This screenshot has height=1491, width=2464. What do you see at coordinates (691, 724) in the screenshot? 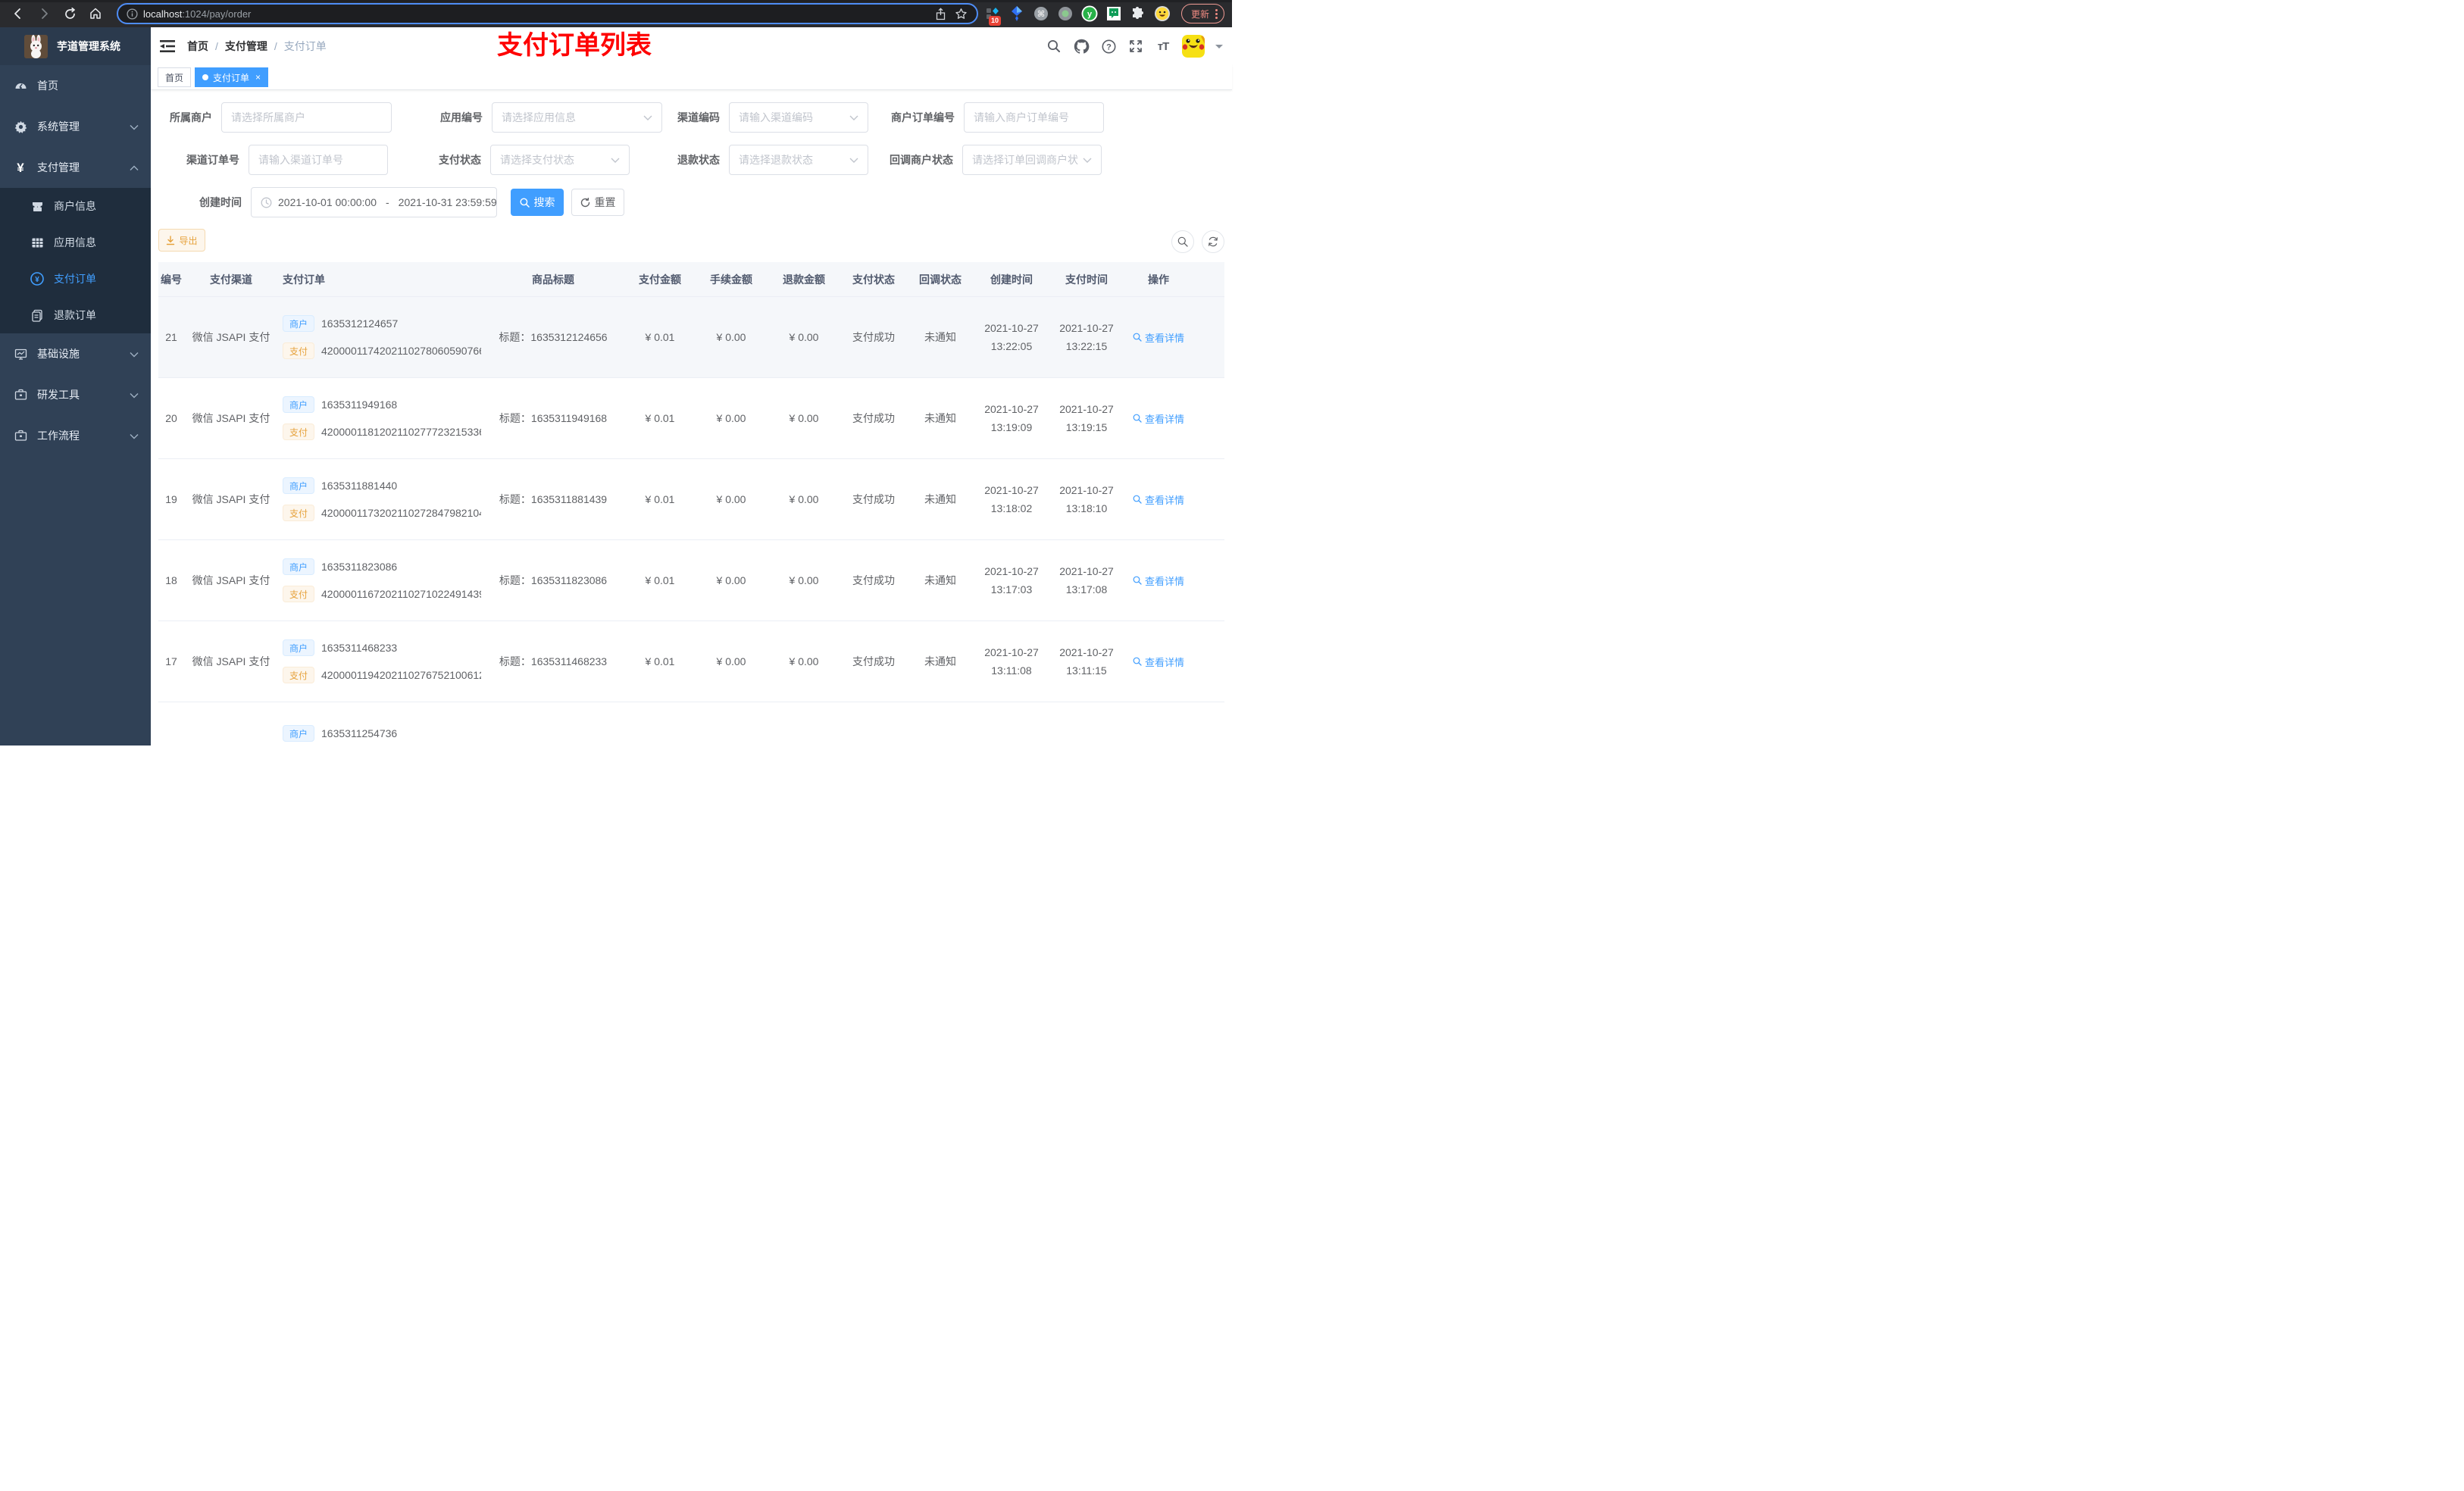
I see `partial-table-row: 商户 1635311254736` at bounding box center [691, 724].